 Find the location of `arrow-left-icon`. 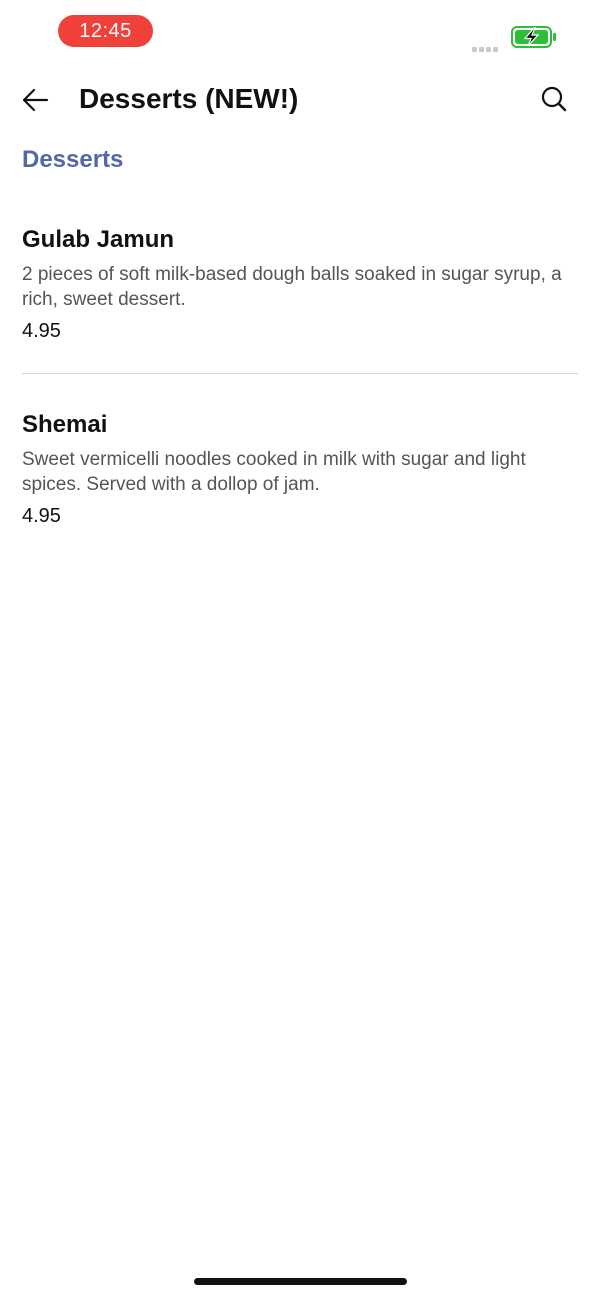

arrow-left-icon is located at coordinates (35, 100).